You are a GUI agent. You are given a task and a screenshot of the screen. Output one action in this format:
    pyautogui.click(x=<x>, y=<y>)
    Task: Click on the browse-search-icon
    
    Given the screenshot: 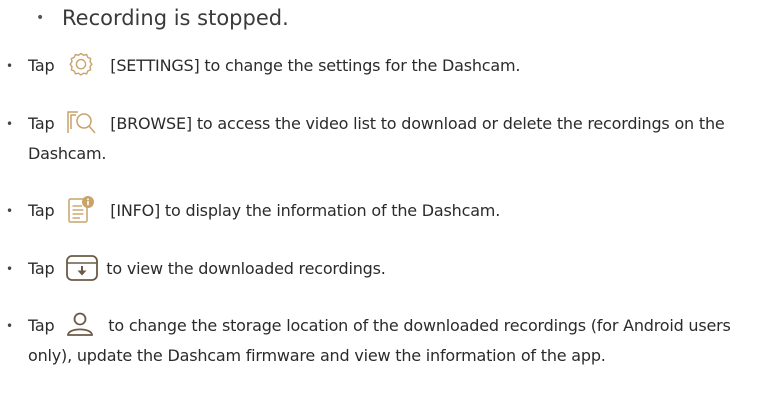 What is the action you would take?
    pyautogui.click(x=81, y=123)
    